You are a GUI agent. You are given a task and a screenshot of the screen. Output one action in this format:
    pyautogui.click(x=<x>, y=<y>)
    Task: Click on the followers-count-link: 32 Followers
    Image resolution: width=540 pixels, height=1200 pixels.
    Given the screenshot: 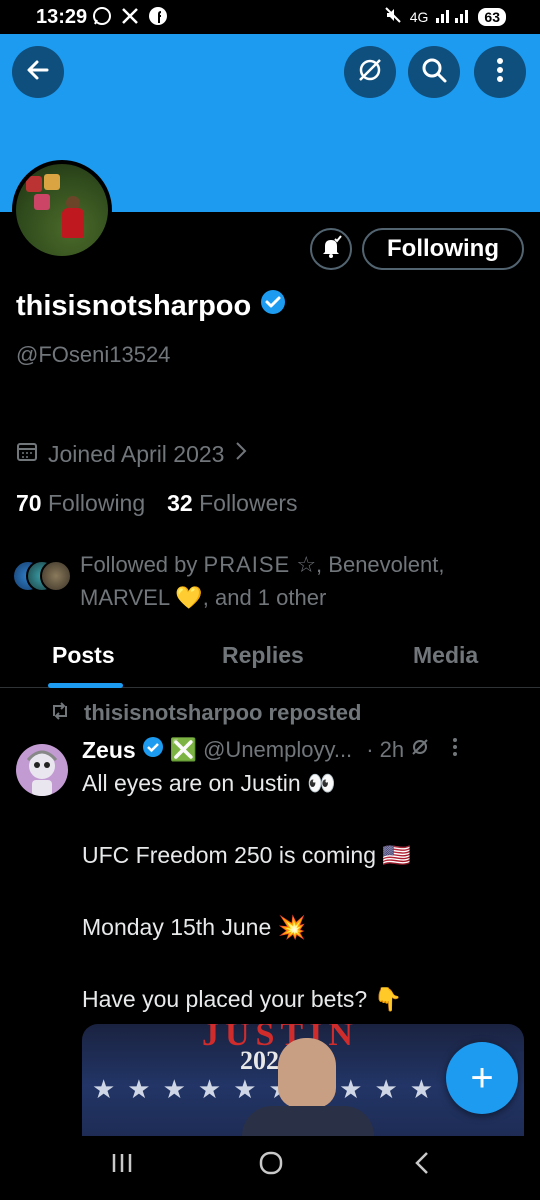 What is the action you would take?
    pyautogui.click(x=232, y=503)
    